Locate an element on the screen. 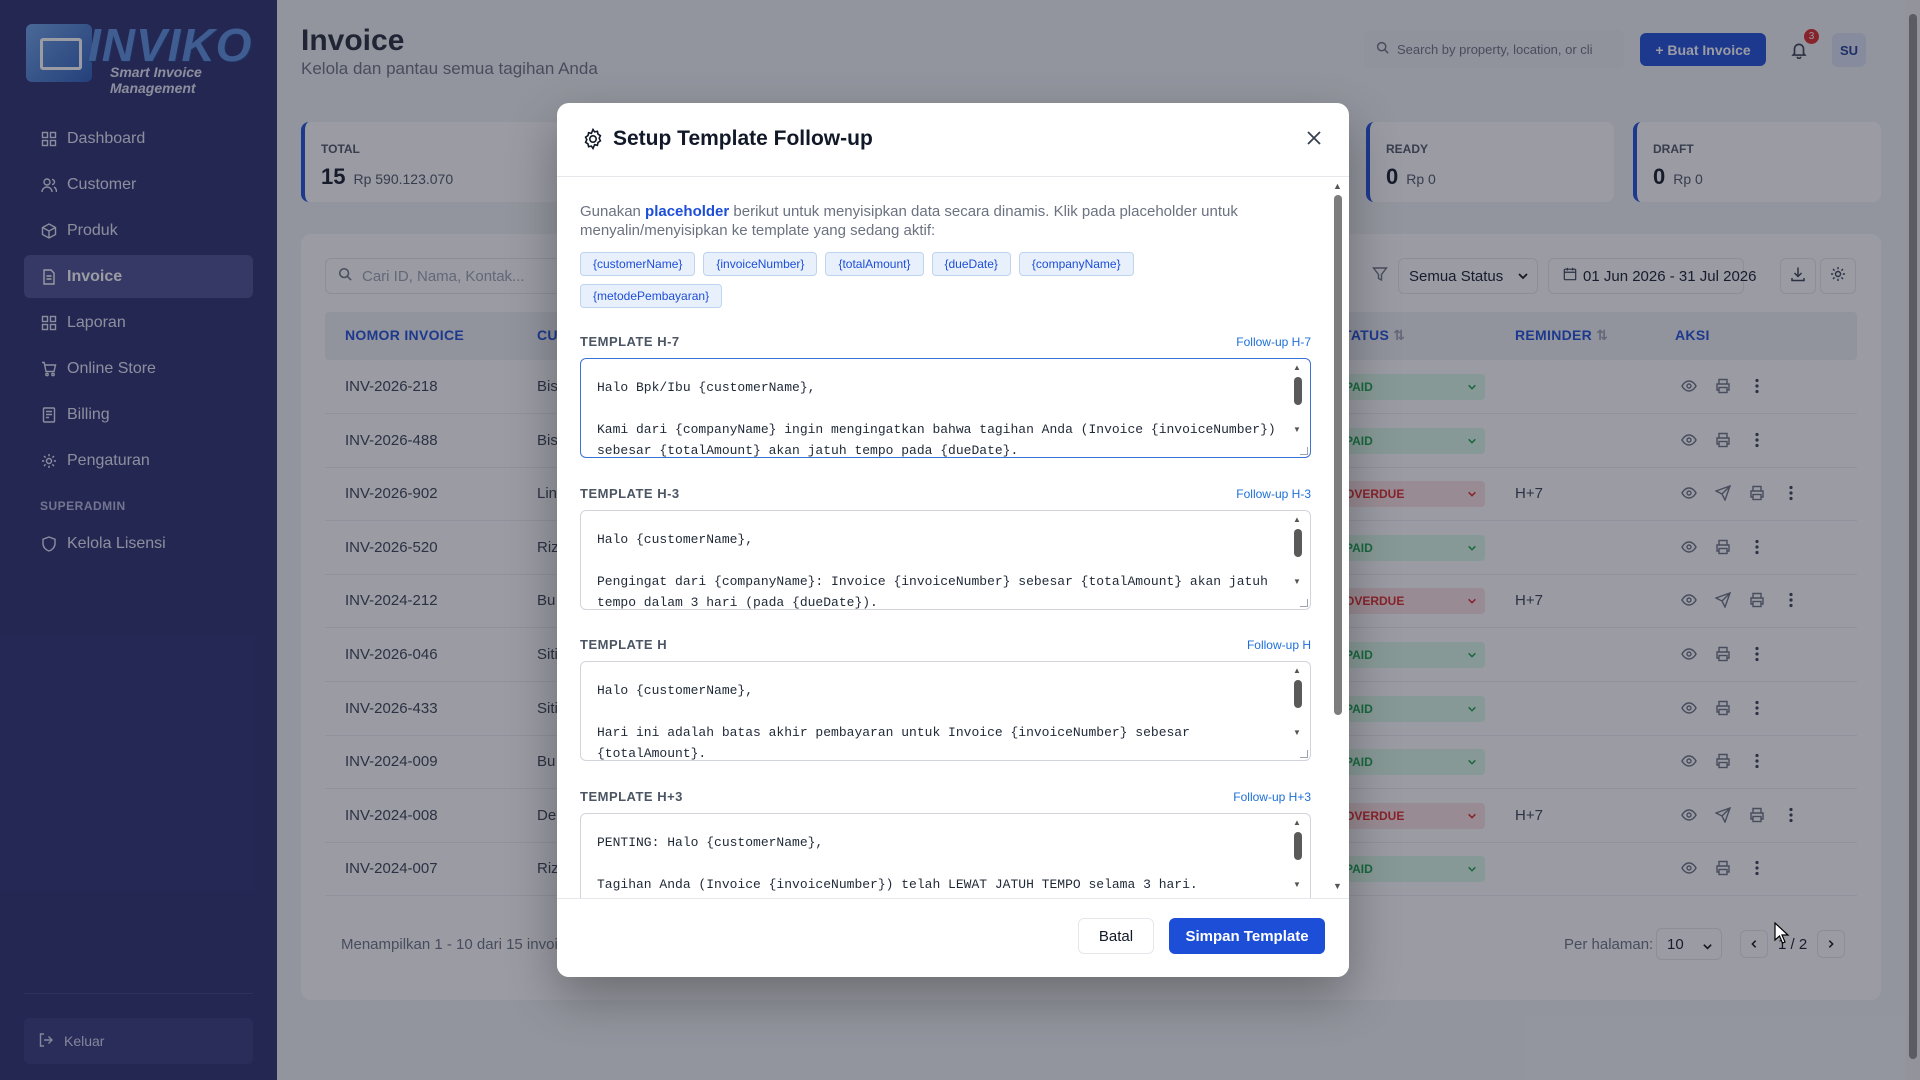 Image resolution: width=1920 pixels, height=1080 pixels. modal-footer: Batal Simpan Template is located at coordinates (953, 937).